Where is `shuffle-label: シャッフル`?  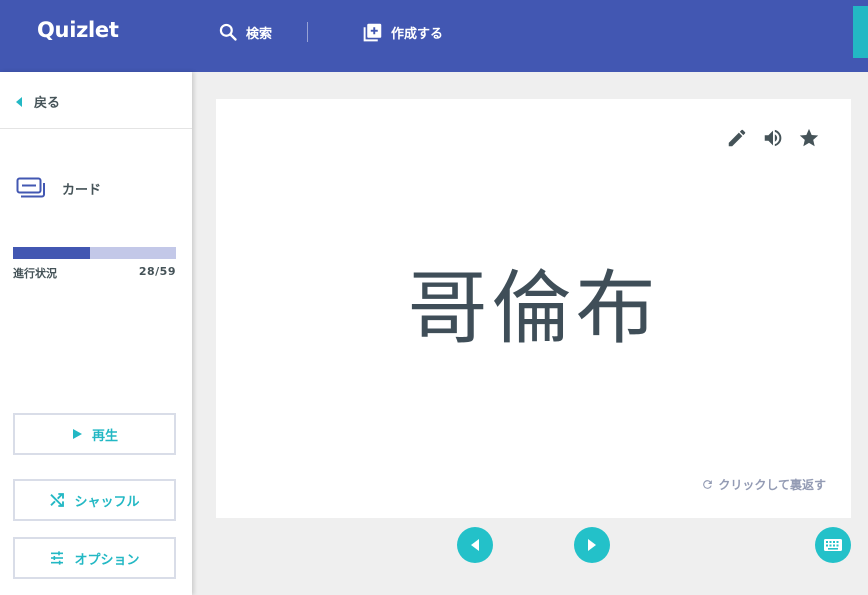 shuffle-label: シャッフル is located at coordinates (107, 502).